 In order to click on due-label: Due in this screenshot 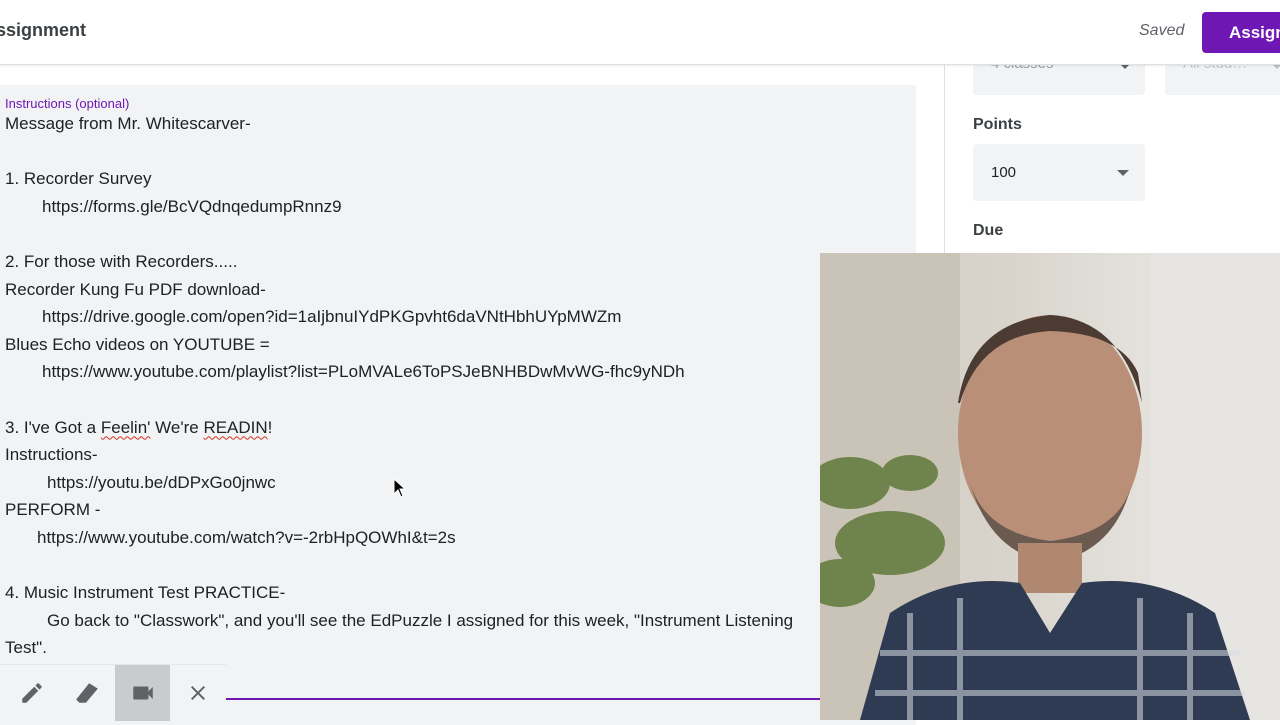, I will do `click(988, 230)`.